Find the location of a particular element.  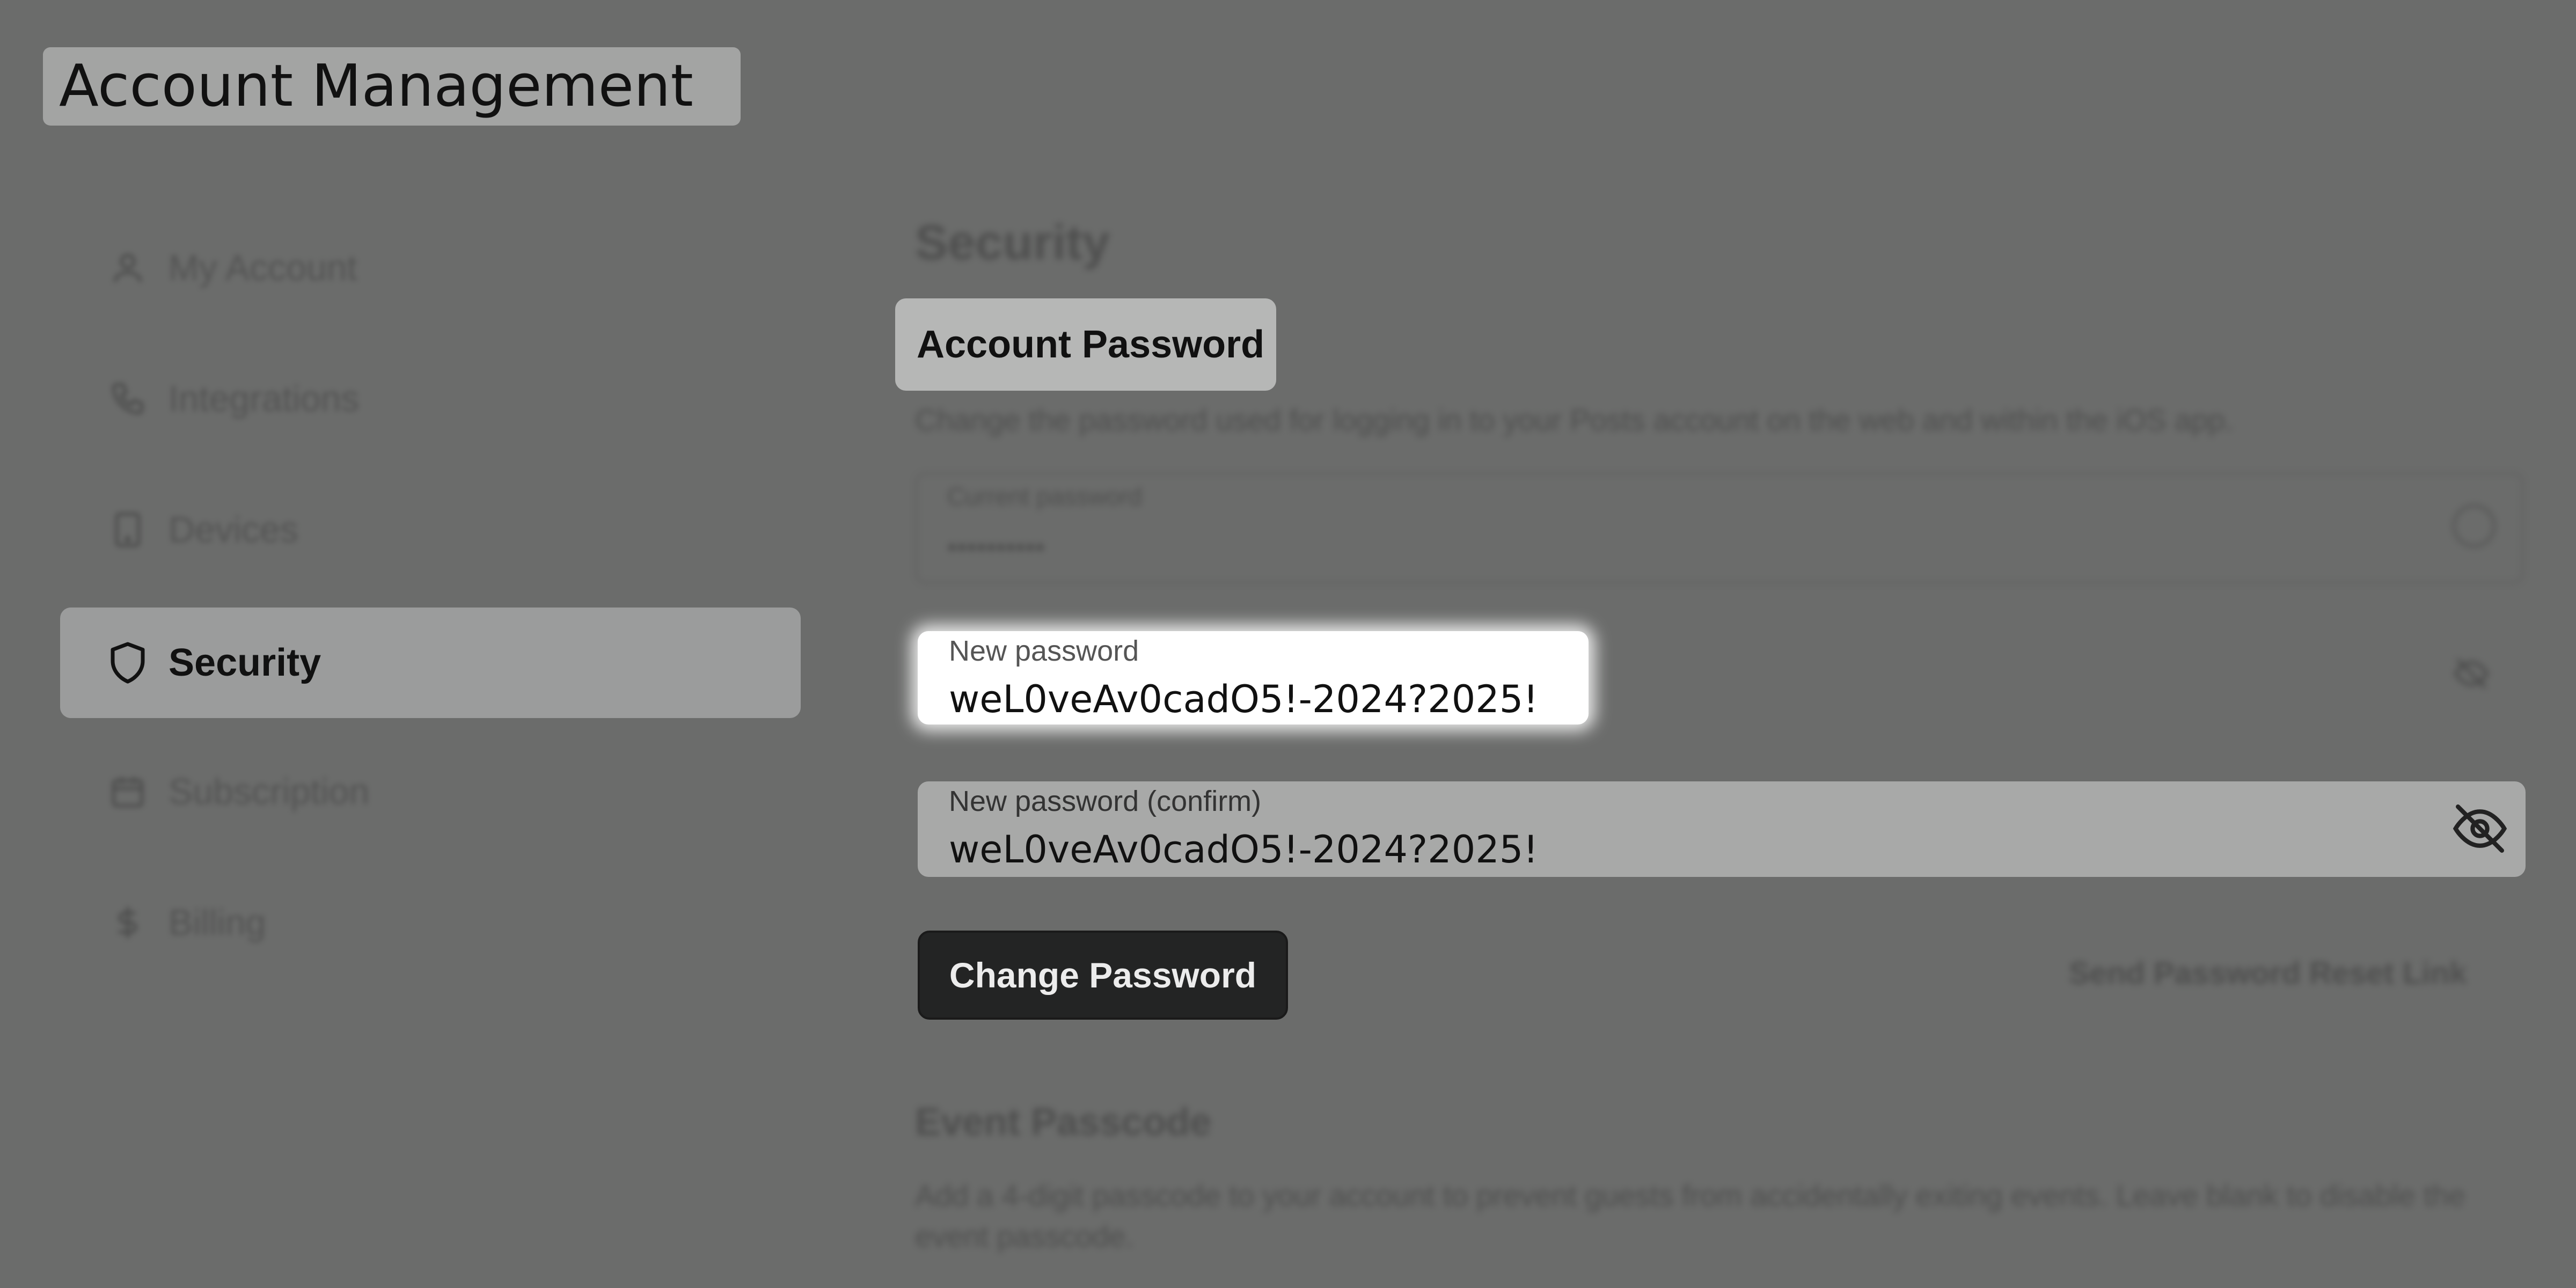

calendar-icon is located at coordinates (127, 791).